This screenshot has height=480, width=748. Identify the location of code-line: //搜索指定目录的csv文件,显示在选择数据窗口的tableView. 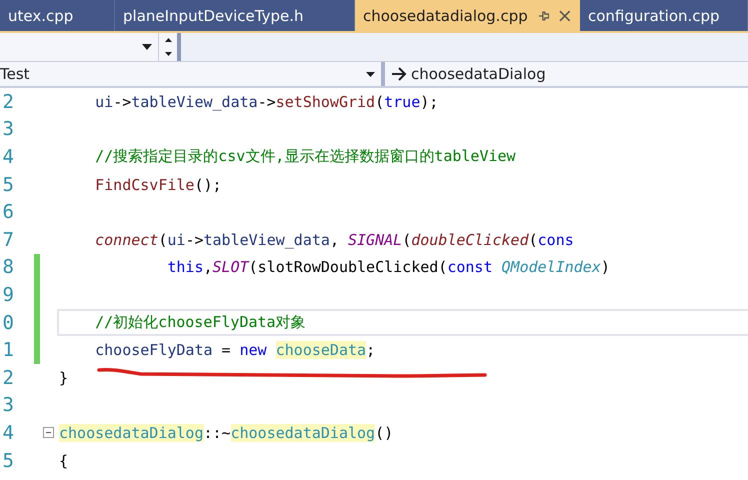
(305, 156).